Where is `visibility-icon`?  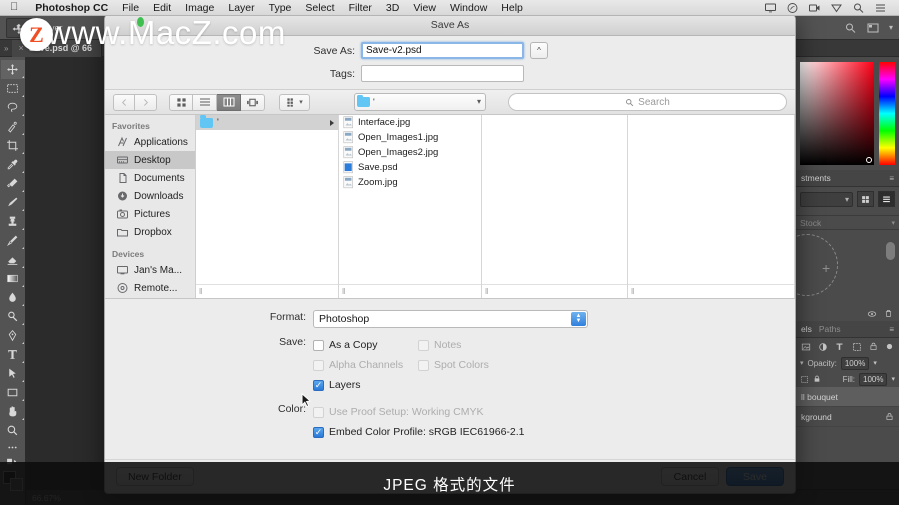
visibility-icon is located at coordinates (872, 314).